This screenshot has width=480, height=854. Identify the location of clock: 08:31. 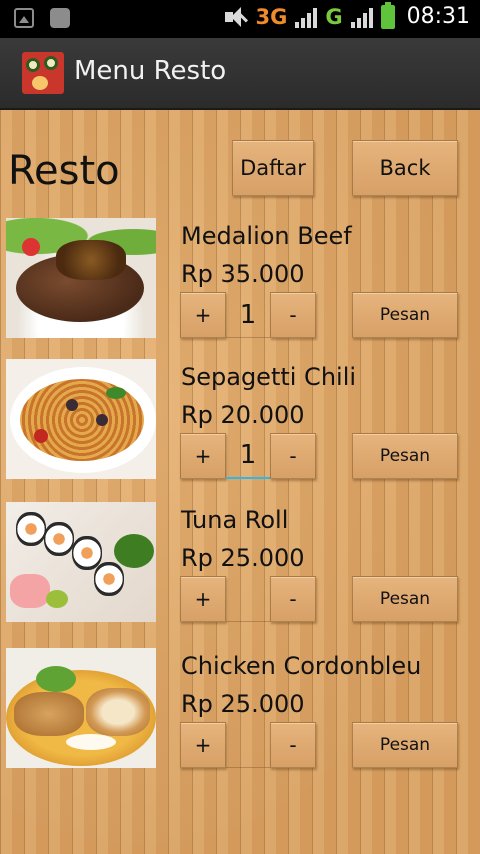
(438, 16).